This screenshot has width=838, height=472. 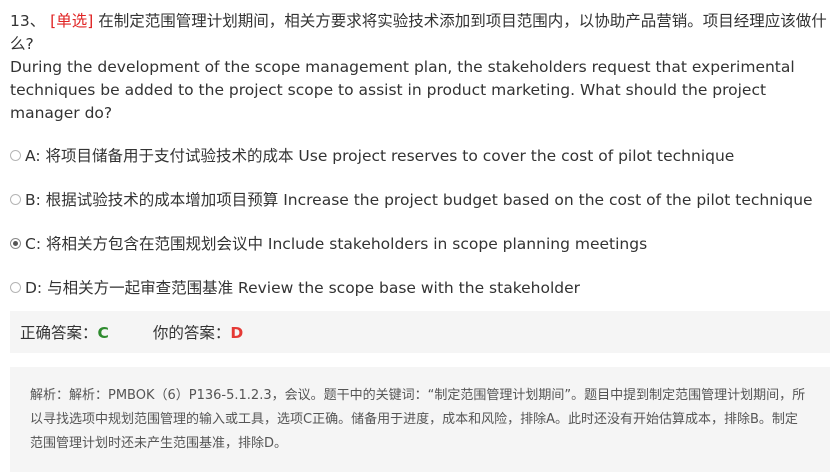 What do you see at coordinates (15, 155) in the screenshot?
I see `option-a-radio` at bounding box center [15, 155].